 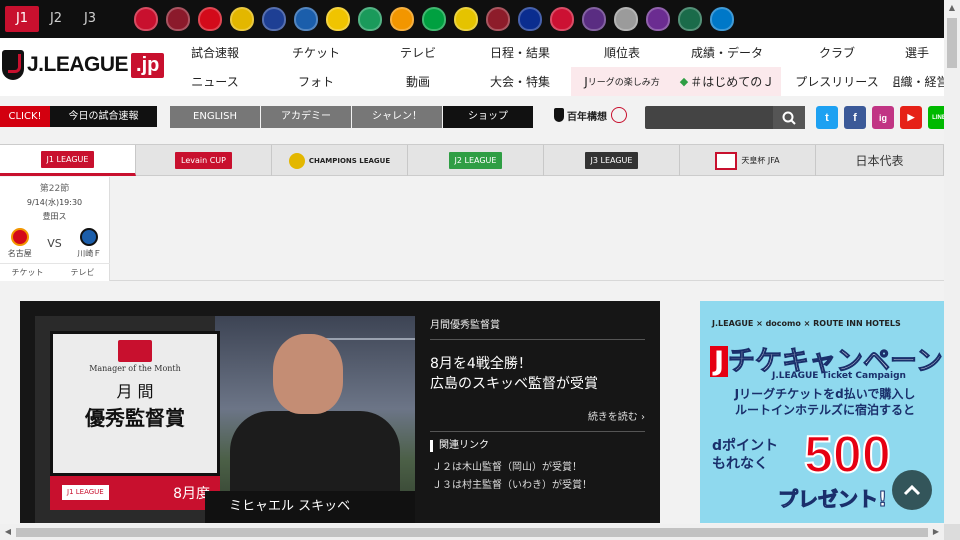 I want to click on comp-j2-label: J2 LEAGUE, so click(x=475, y=160).